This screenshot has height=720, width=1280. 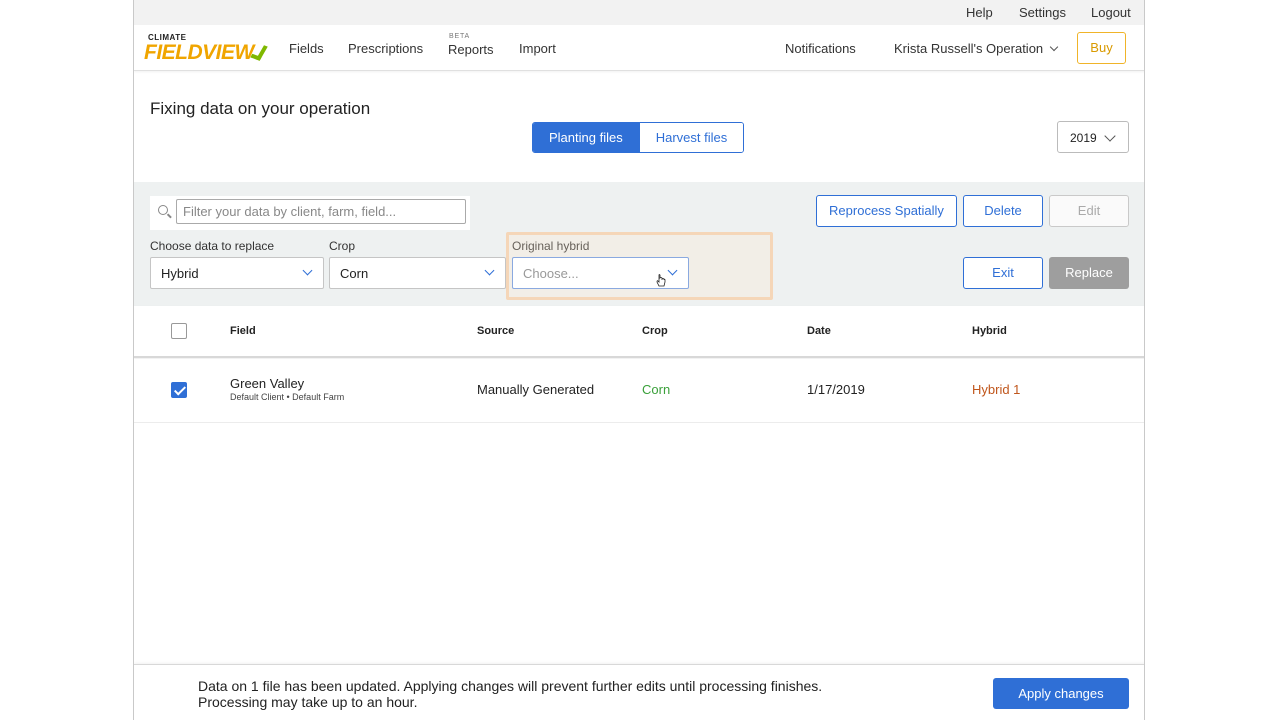 I want to click on hand-cursor-icon, so click(x=661, y=280).